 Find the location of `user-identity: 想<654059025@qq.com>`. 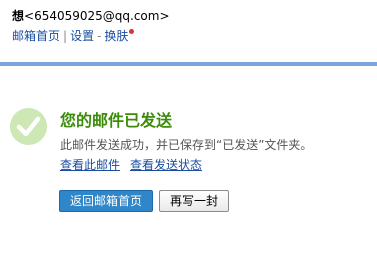

user-identity: 想<654059025@qq.com> is located at coordinates (91, 16).